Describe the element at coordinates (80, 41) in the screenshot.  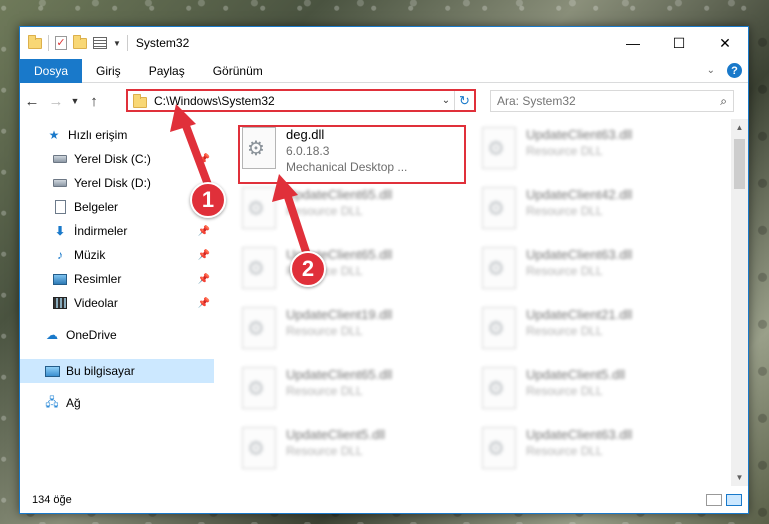
I see `new-folder-icon` at that location.